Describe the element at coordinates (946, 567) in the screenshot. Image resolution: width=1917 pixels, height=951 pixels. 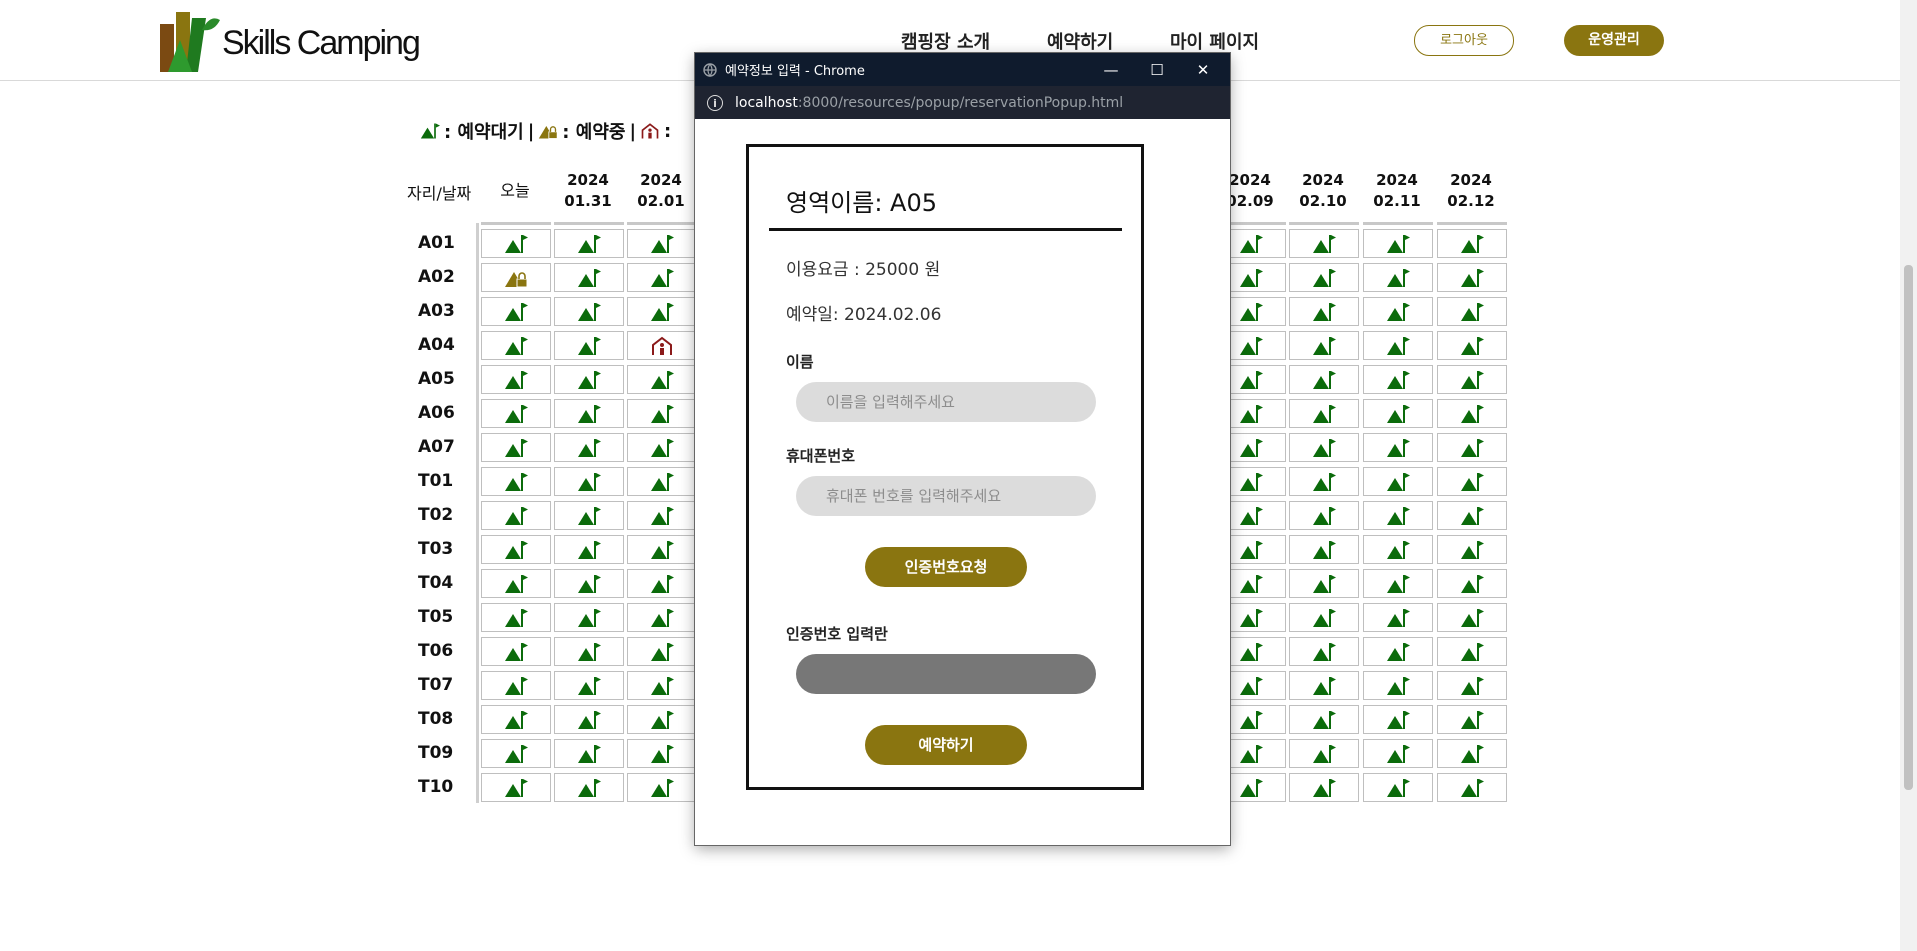
I see `request-code-button: 인증번호요청` at that location.